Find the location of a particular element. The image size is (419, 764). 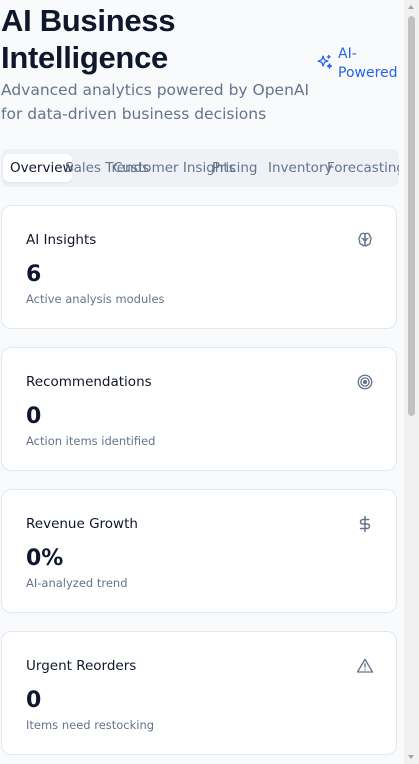

card-title: AI Insights is located at coordinates (61, 240).